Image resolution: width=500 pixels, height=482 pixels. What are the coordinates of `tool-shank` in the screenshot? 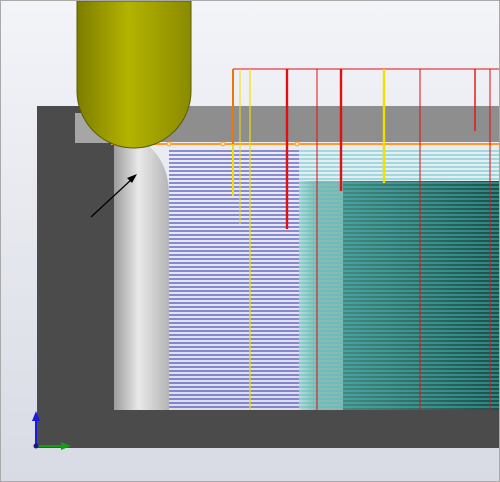 It's located at (134, 75).